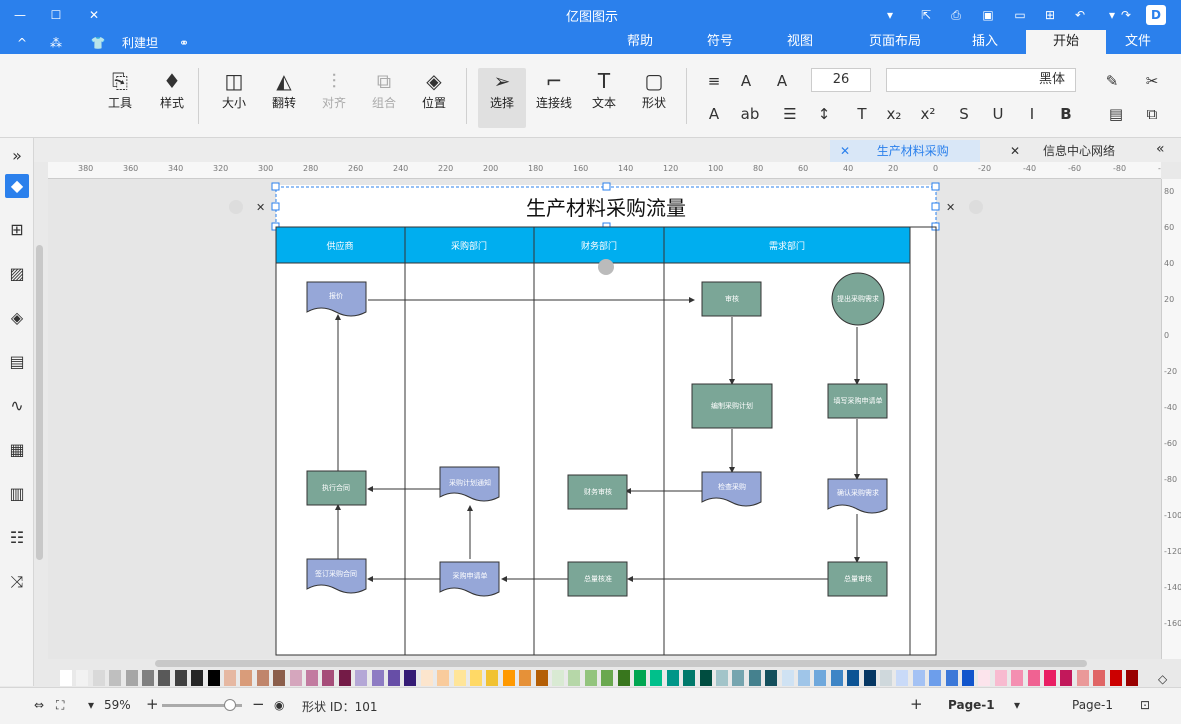  Describe the element at coordinates (976, 207) in the screenshot. I see `nav-right-icon` at that location.